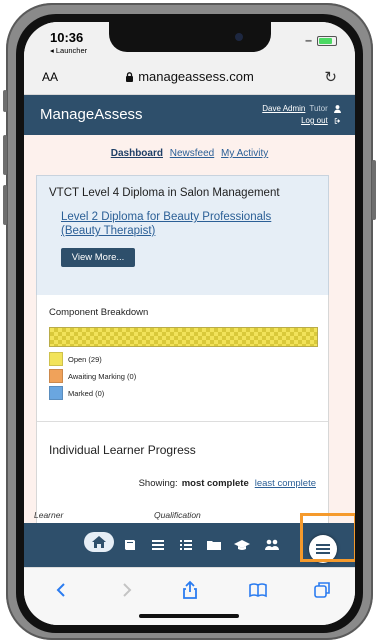 The height and width of the screenshot is (643, 379). What do you see at coordinates (5, 205) in the screenshot?
I see `volume-down-button` at bounding box center [5, 205].